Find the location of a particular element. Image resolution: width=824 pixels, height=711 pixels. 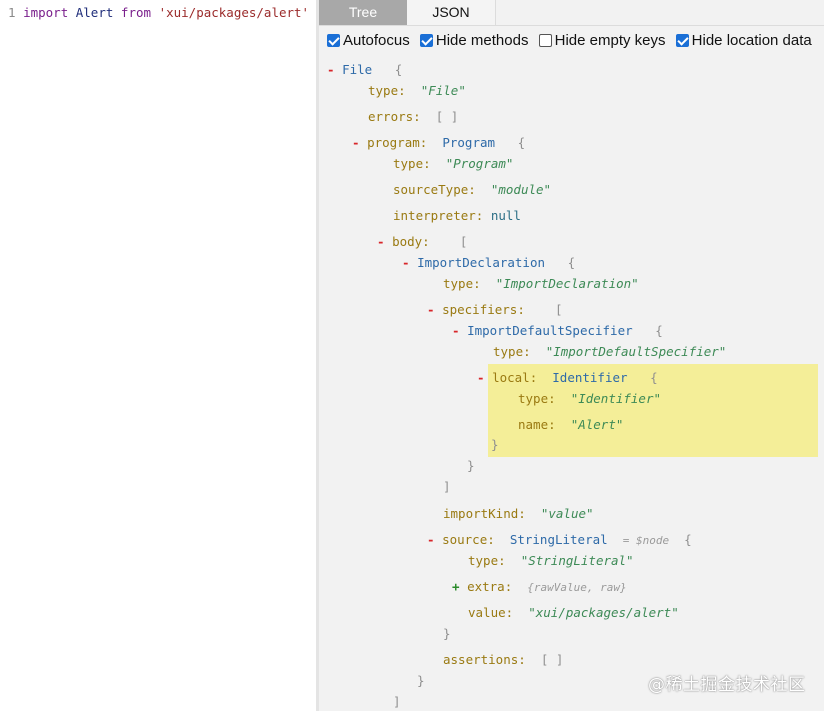

tree-prop-assertions: assertions: [ ] is located at coordinates (503, 660).